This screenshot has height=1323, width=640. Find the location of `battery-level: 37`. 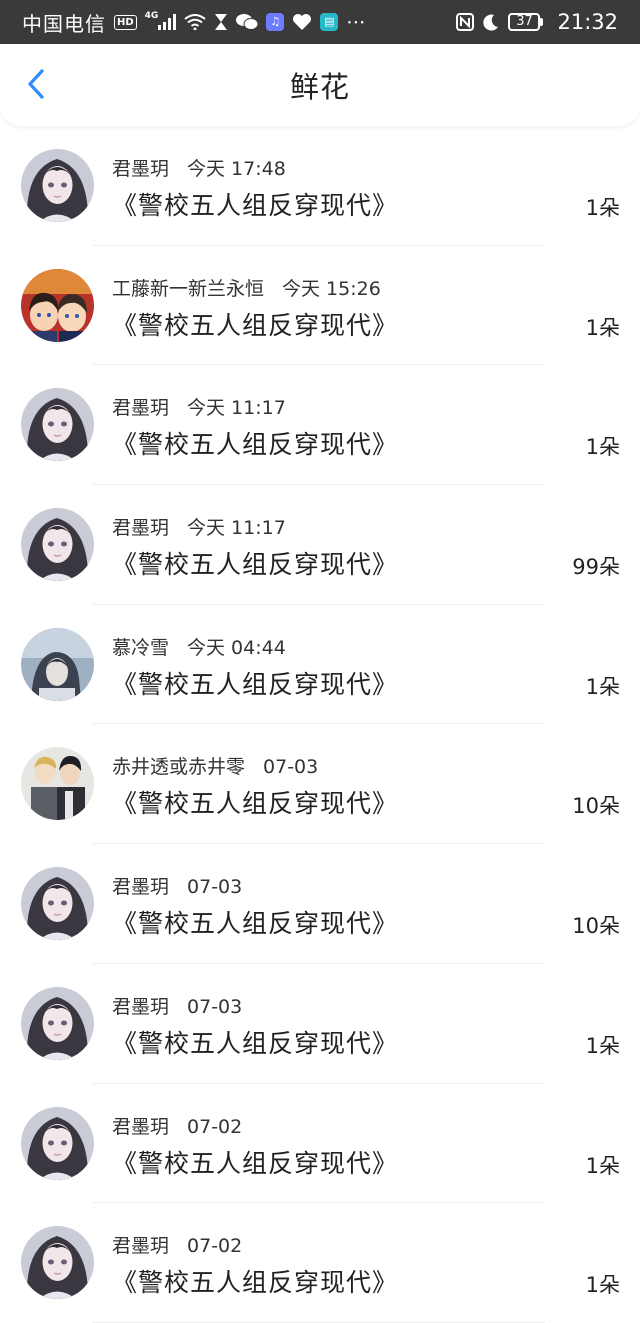

battery-level: 37 is located at coordinates (524, 22).